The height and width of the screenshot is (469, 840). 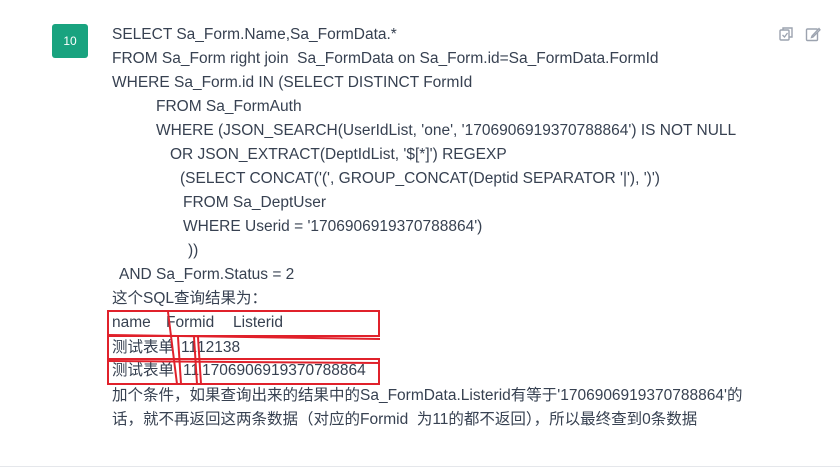 I want to click on result-intro: 这个SQL查询结果为：, so click(x=190, y=298).